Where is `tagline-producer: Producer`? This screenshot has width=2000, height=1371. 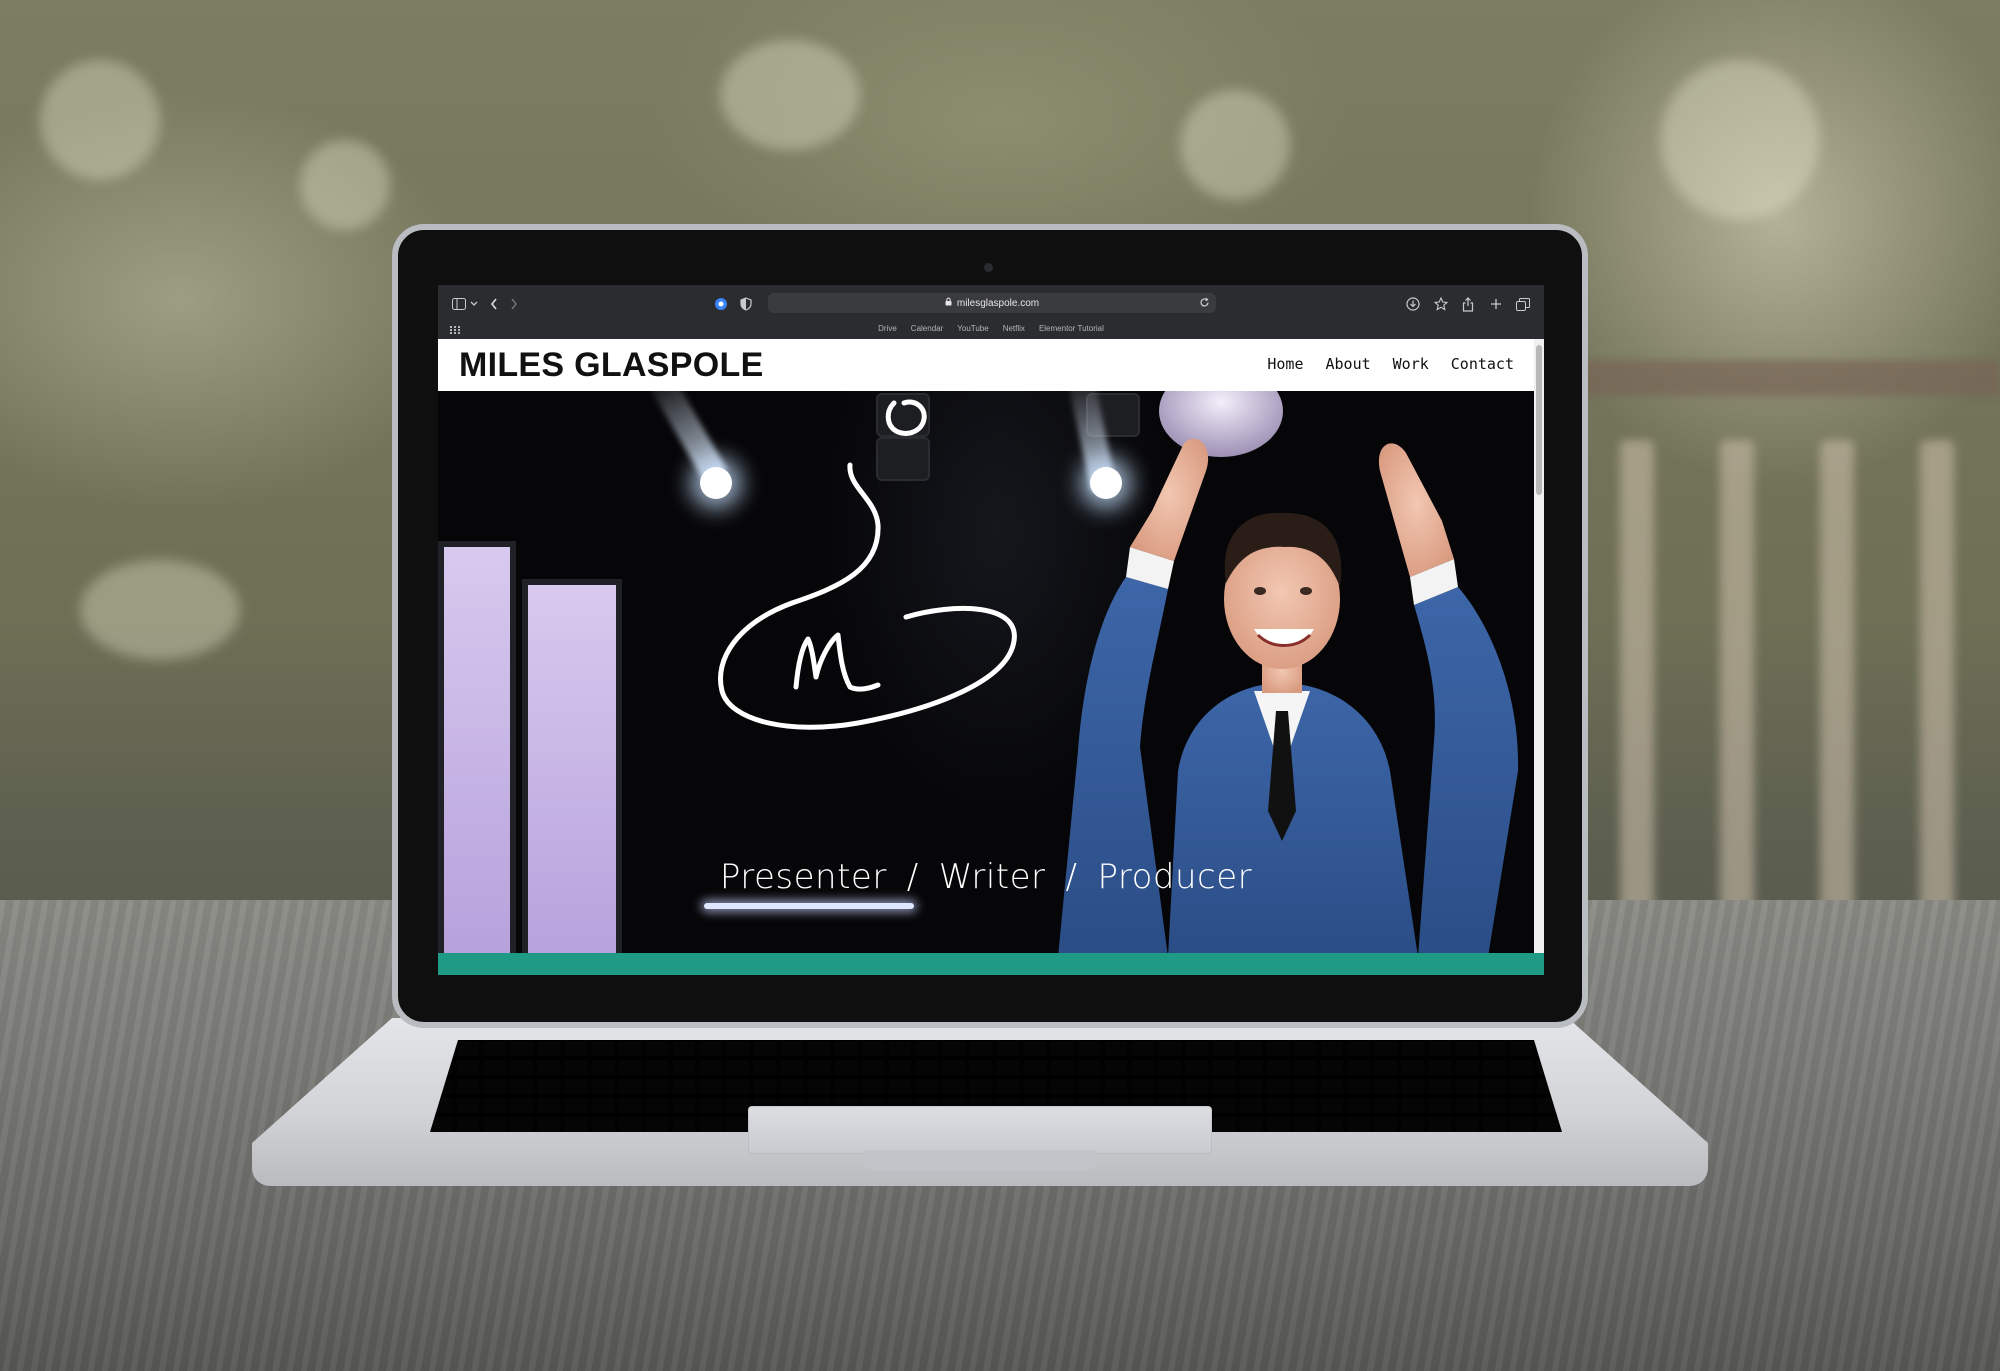
tagline-producer: Producer is located at coordinates (1175, 877).